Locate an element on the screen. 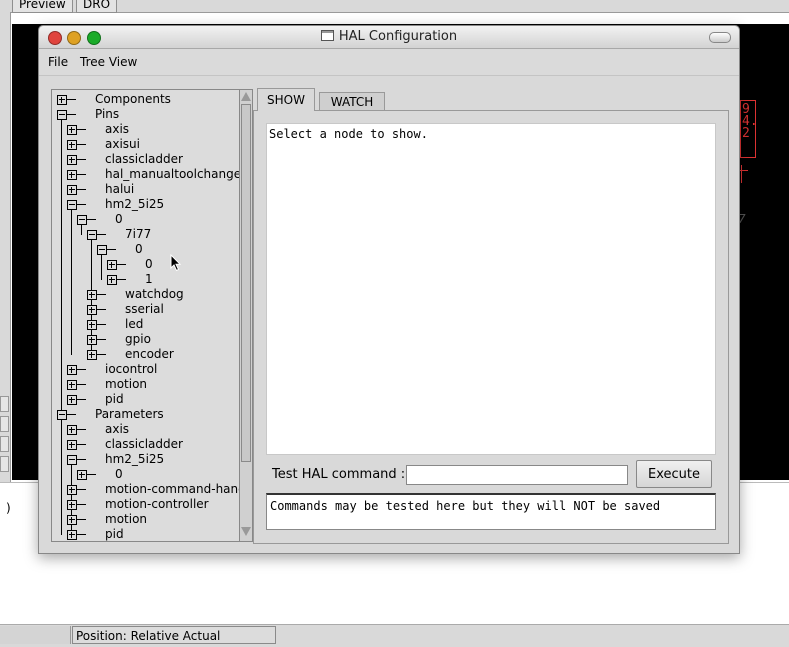  tree-node-label: axis is located at coordinates (117, 429).